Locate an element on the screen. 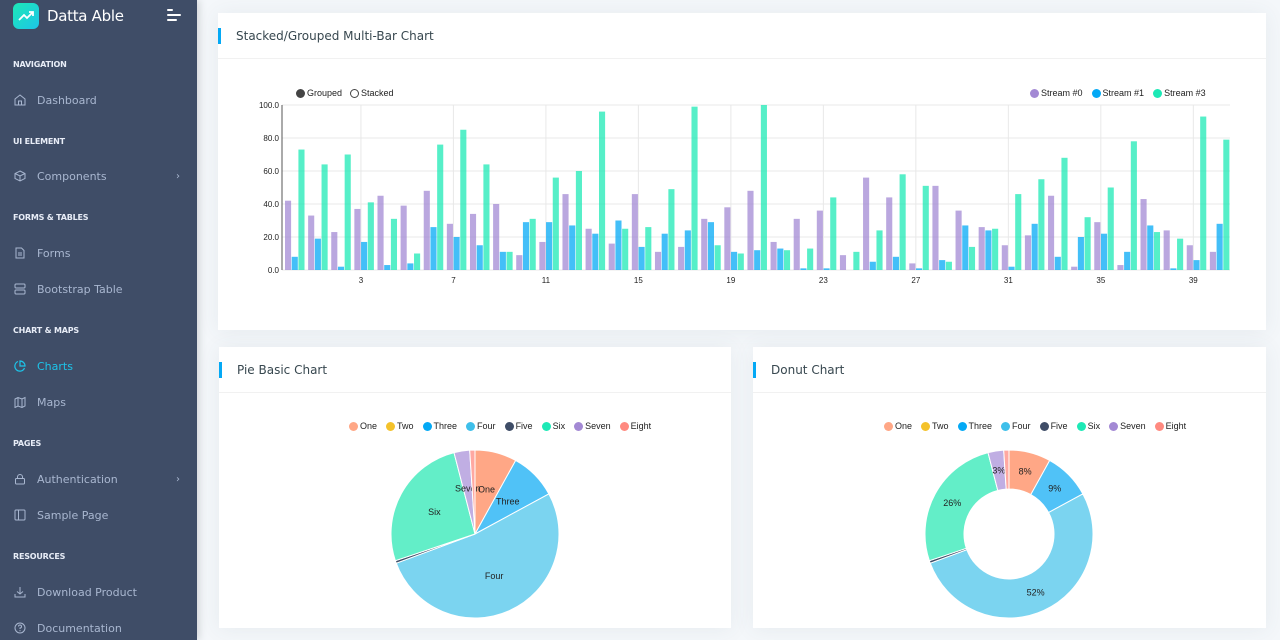 The height and width of the screenshot is (640, 1280). sidebar-item-documentation: Documentation is located at coordinates (100, 628).